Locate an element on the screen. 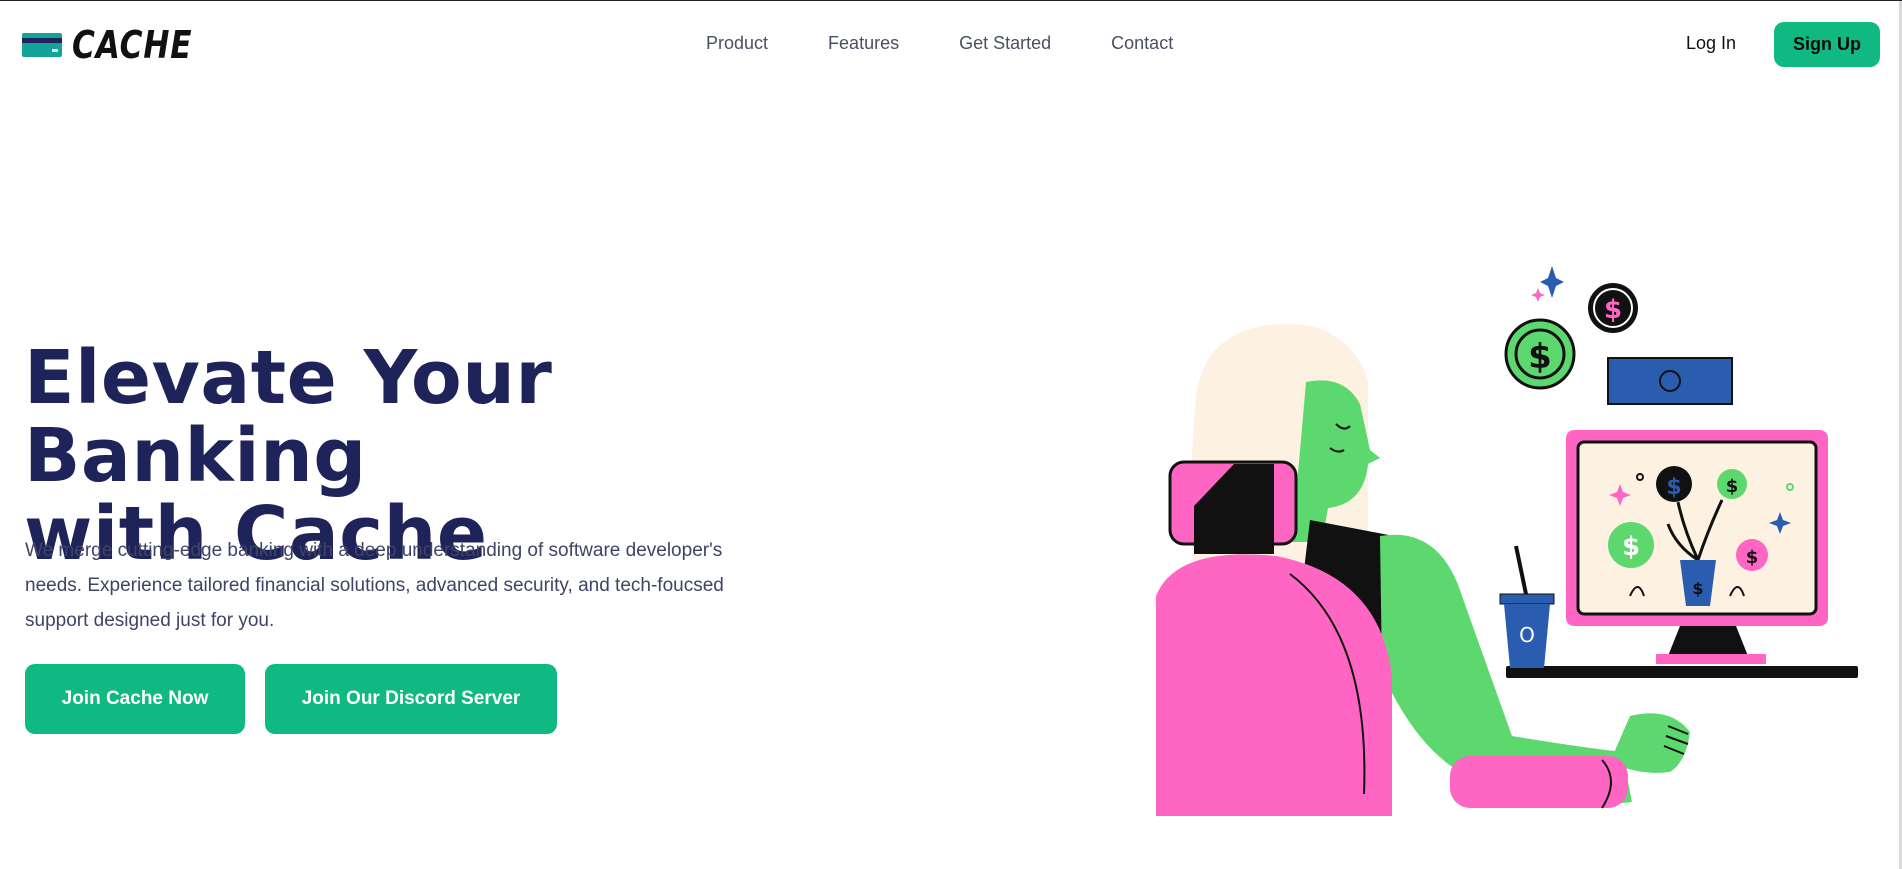 This screenshot has width=1902, height=869. nav-features: Features is located at coordinates (863, 43).